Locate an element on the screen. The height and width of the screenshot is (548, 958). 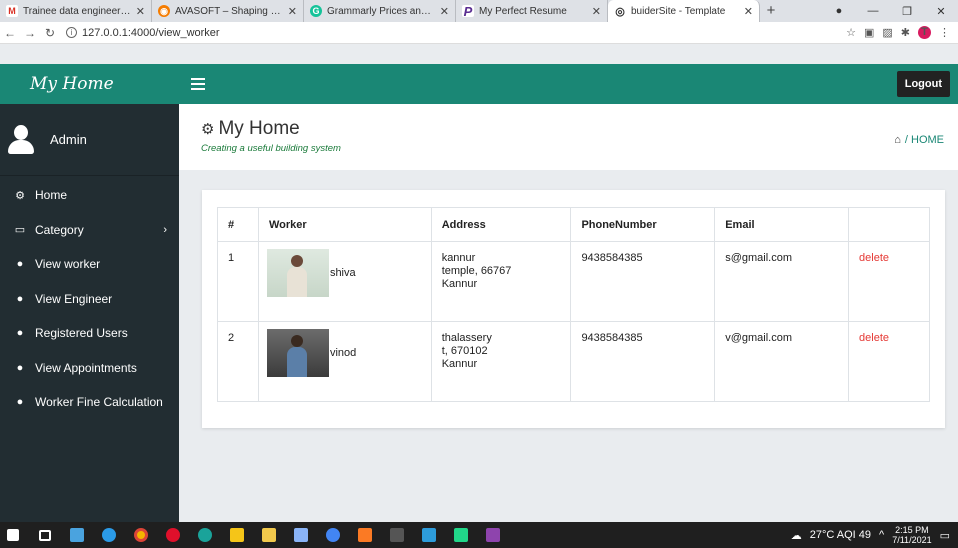
record-icon: ● is located at coordinates (839, 11).